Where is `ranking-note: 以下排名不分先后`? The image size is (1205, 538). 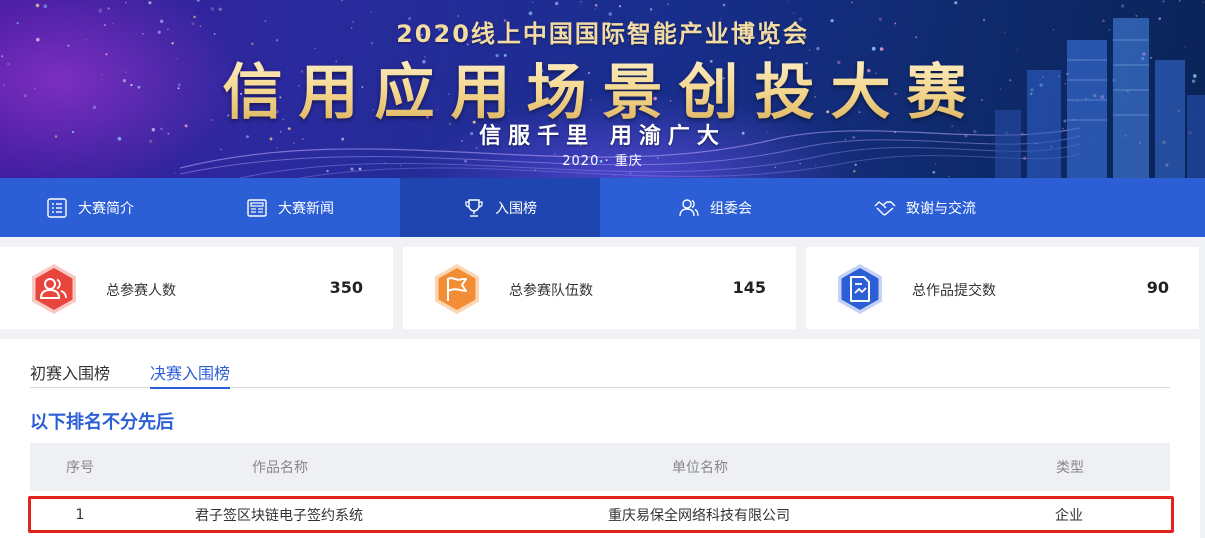
ranking-note: 以下排名不分先后 is located at coordinates (102, 422).